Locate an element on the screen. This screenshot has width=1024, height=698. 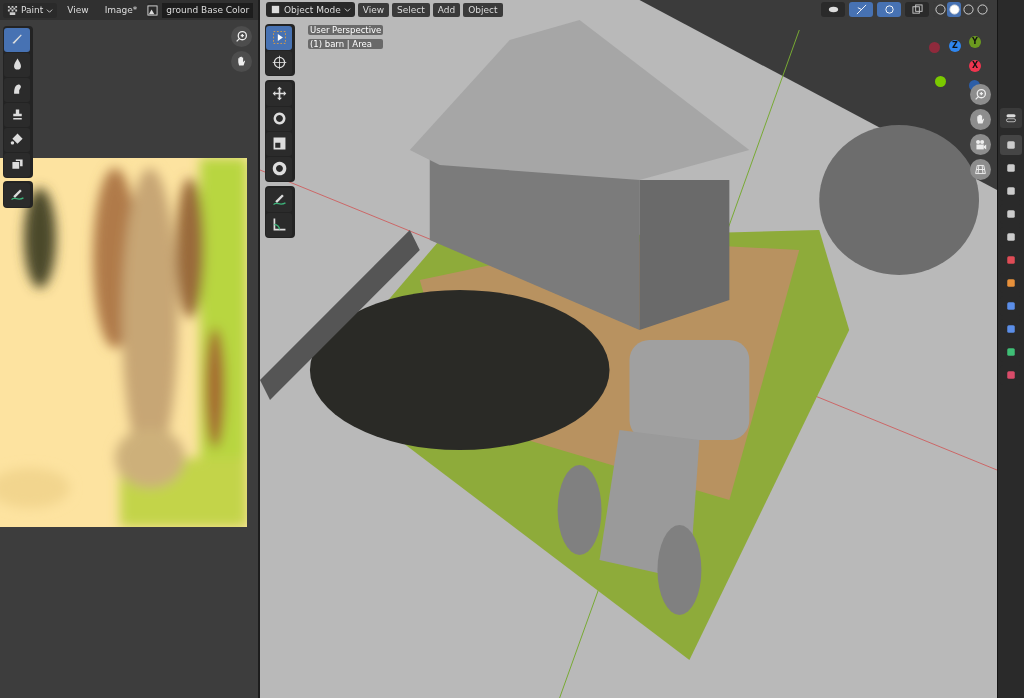
camera-icon is located at coordinates (980, 144).